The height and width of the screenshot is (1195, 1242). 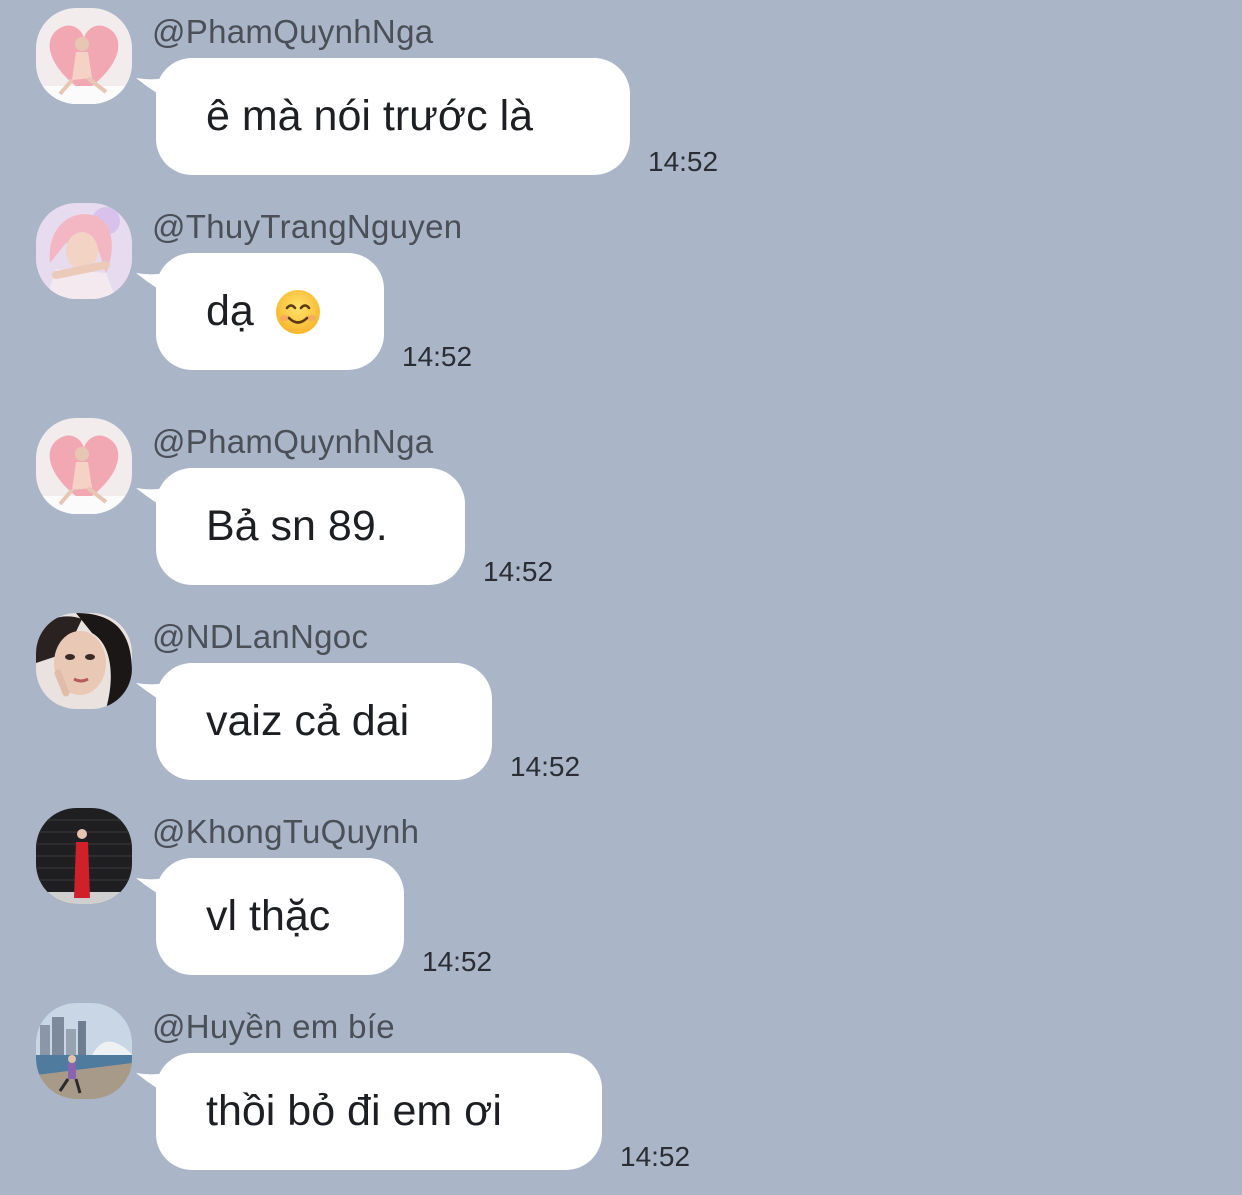 I want to click on message-text: vaiz cả dai, so click(x=308, y=721).